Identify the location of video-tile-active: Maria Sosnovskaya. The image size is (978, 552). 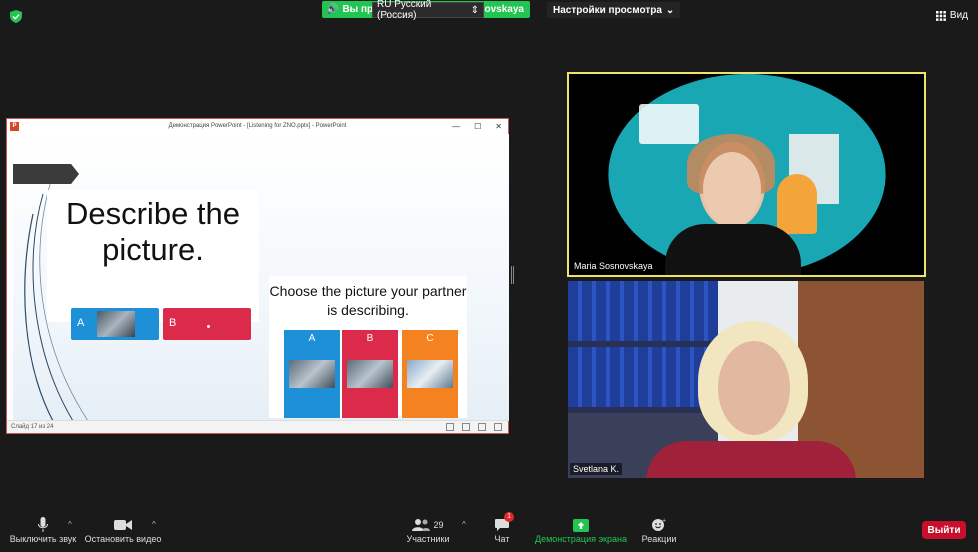
(746, 174).